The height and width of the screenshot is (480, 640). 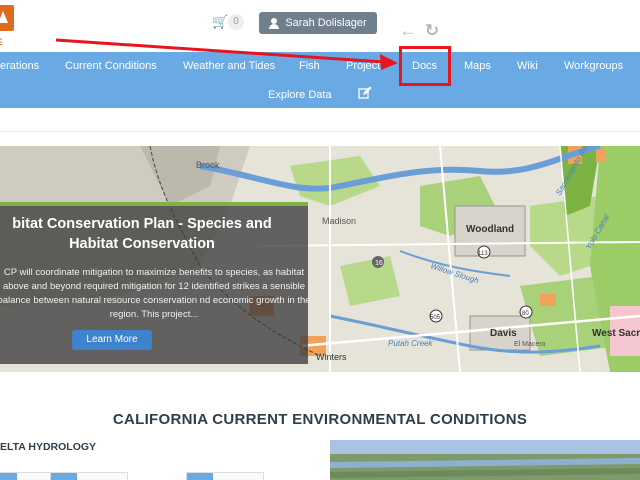 I want to click on route-16-label: 16, so click(x=379, y=263).